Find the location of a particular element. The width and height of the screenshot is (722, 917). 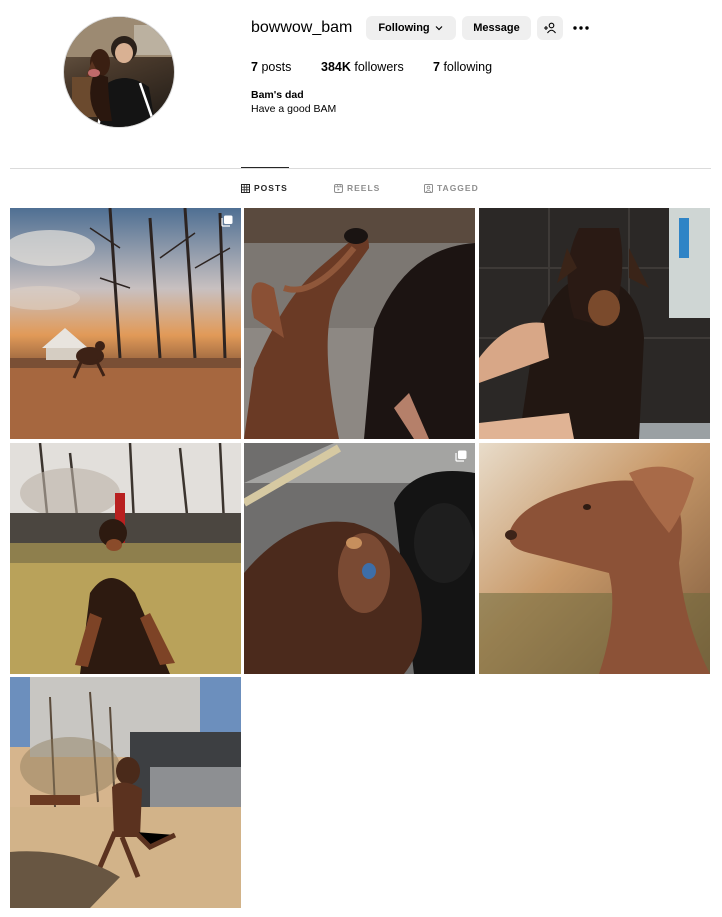

suggested-accounts-button is located at coordinates (550, 28).